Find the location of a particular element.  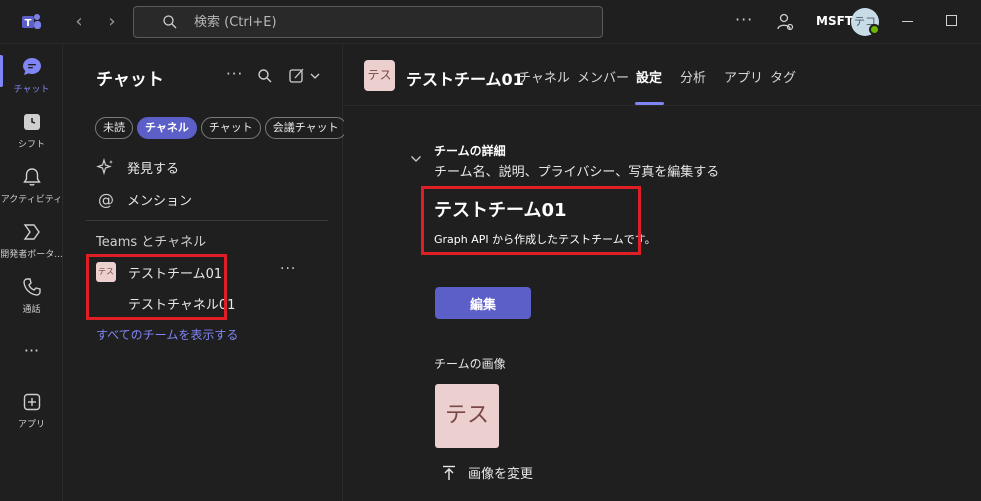

team-more-button: ··· is located at coordinates (288, 269).